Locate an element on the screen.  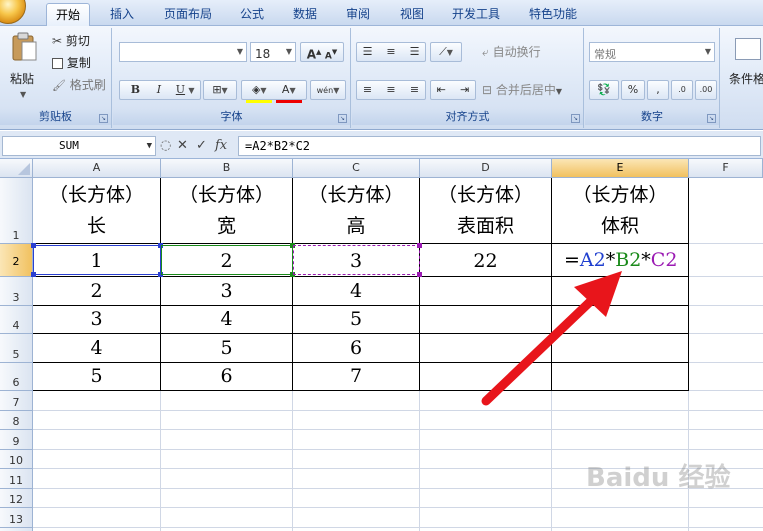
name-box: SUM ▼ is located at coordinates (79, 146).